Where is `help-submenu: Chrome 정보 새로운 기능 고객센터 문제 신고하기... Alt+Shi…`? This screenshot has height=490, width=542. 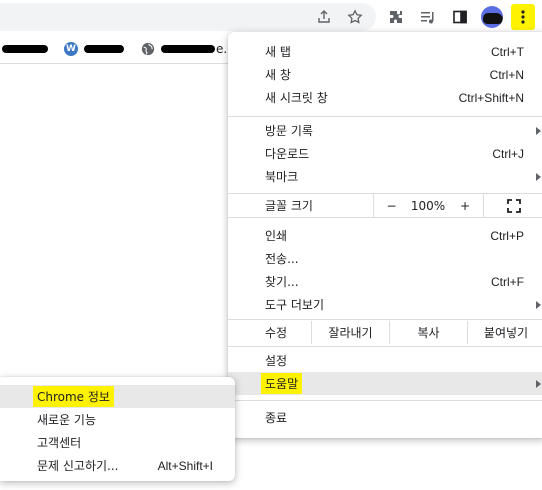
help-submenu: Chrome 정보 새로운 기능 고객센터 문제 신고하기... Alt+Shi… is located at coordinates (117, 429).